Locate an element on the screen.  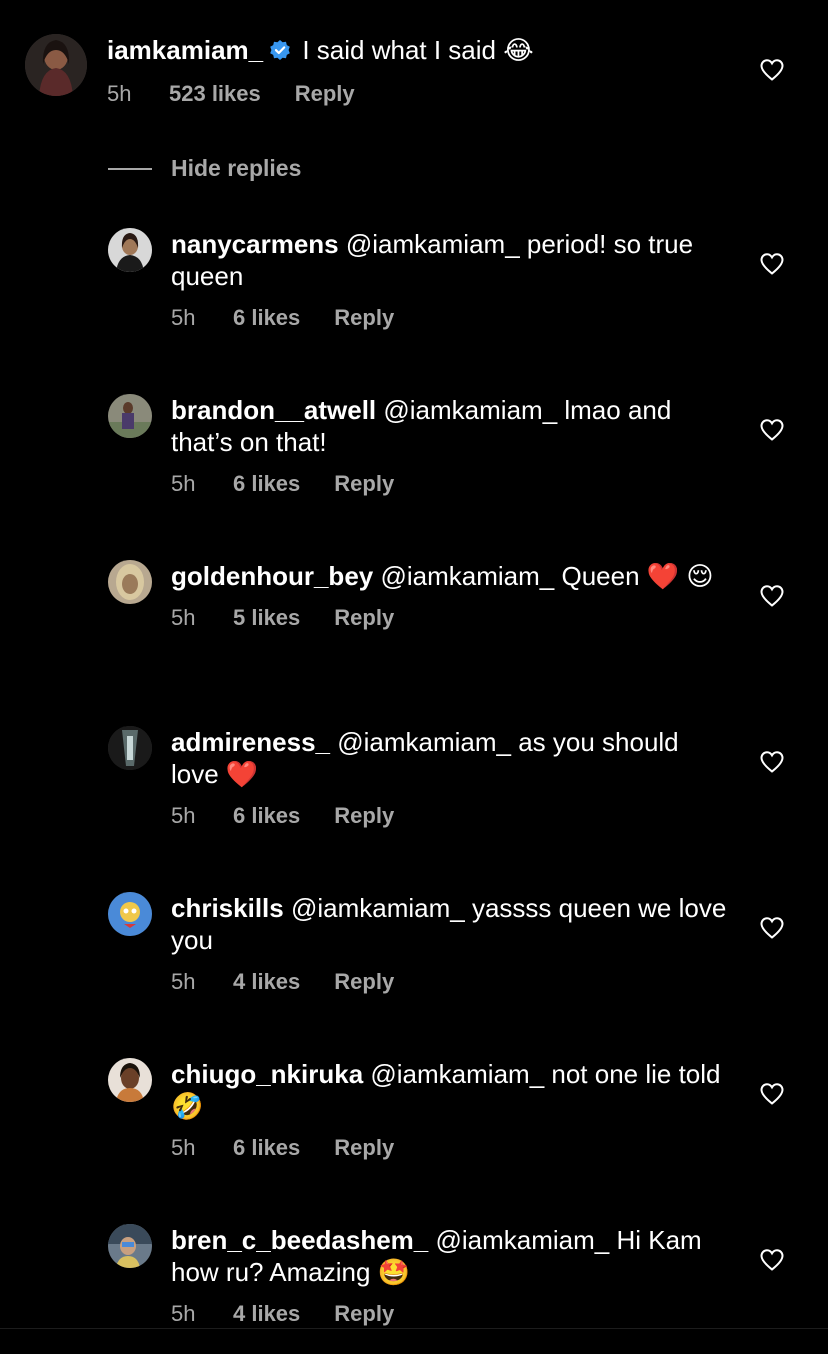
comment-text: iamkamiam_ I said what I said 😂 is located at coordinates (427, 50).